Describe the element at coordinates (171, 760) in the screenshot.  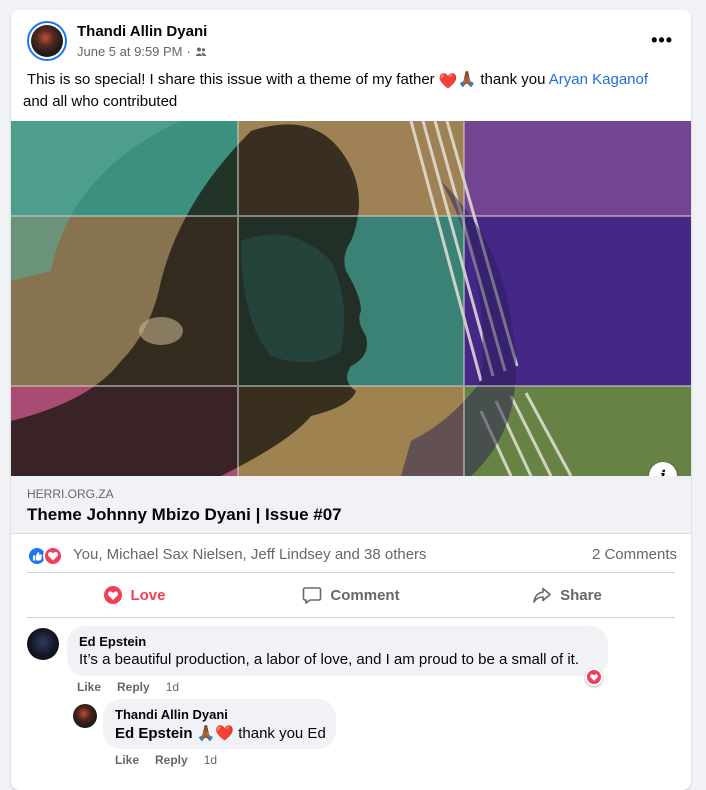
I see `reply-reply-button: Reply` at that location.